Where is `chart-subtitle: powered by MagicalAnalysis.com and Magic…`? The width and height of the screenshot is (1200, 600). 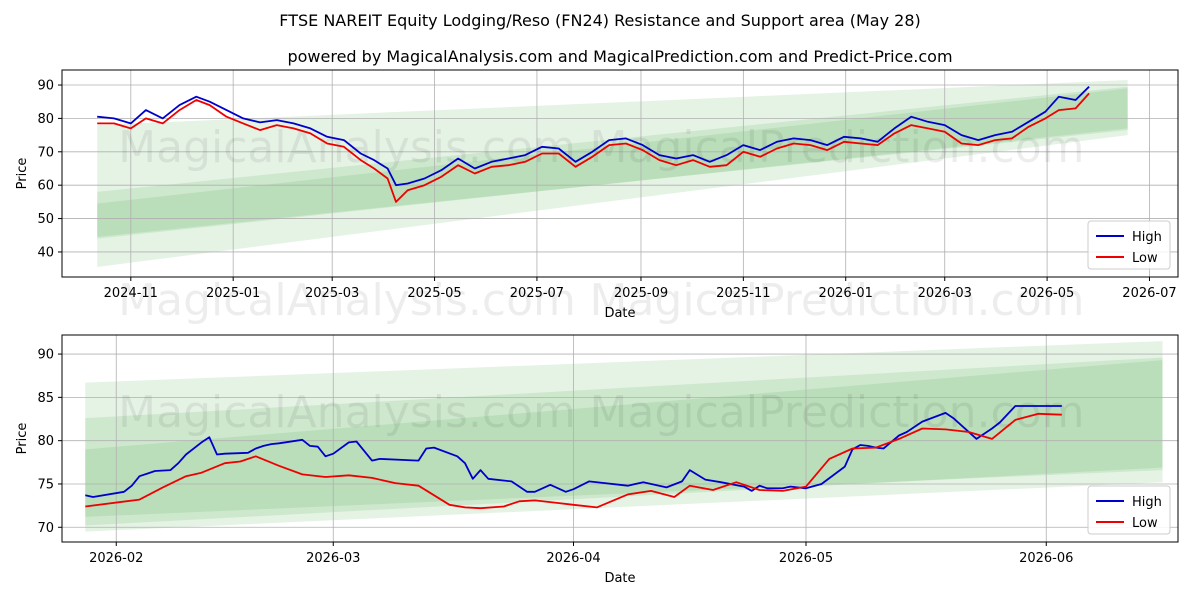 chart-subtitle: powered by MagicalAnalysis.com and Magic… is located at coordinates (619, 56).